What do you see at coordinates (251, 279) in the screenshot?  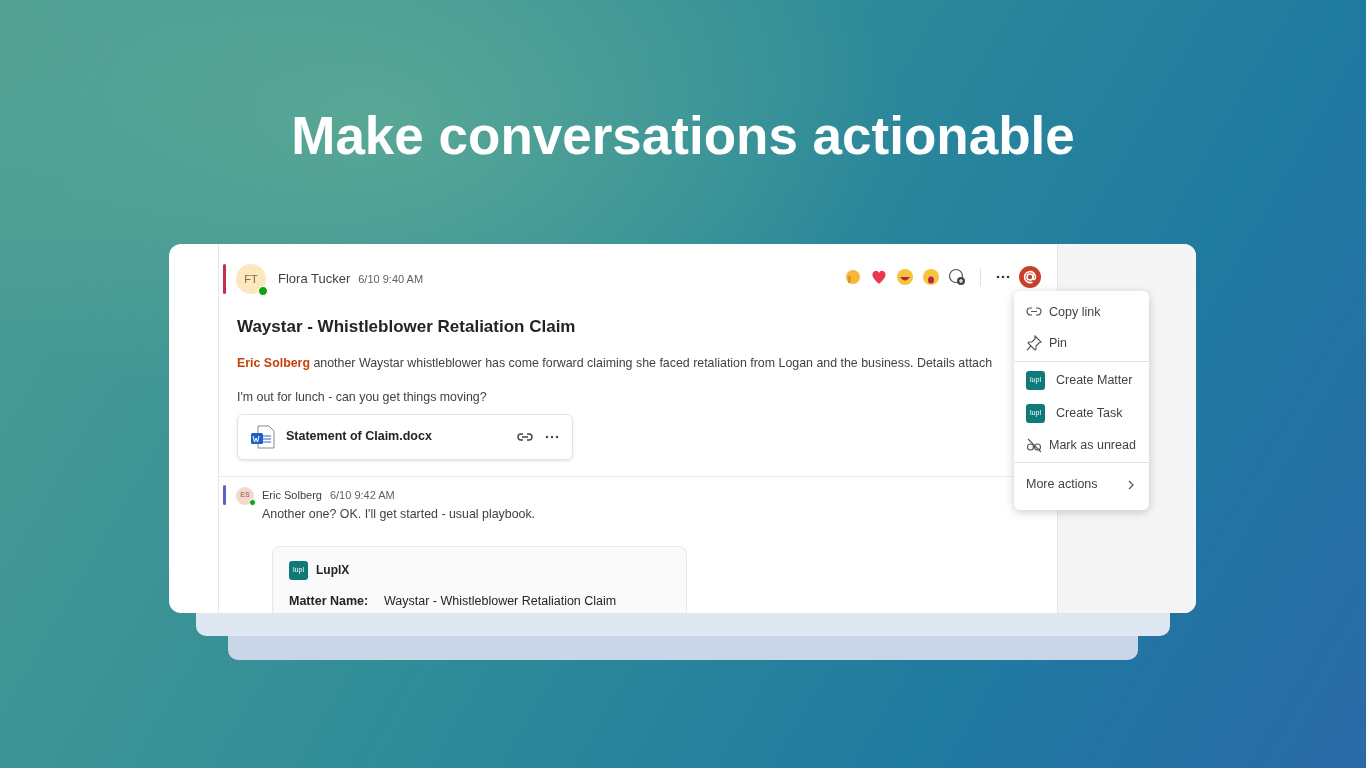 I see `avatar: FT` at bounding box center [251, 279].